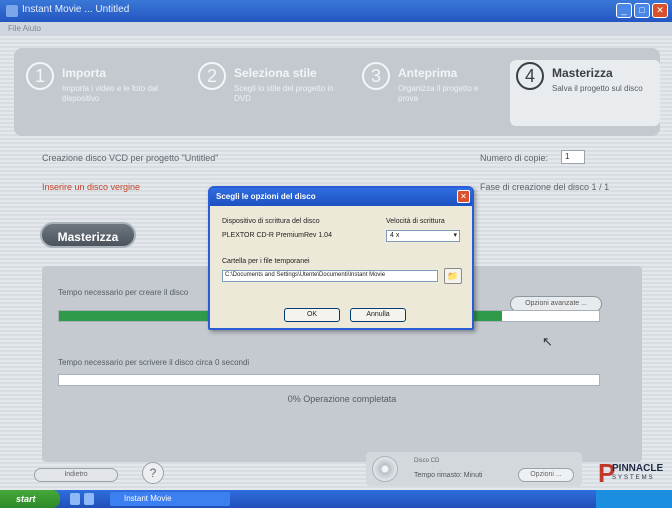  What do you see at coordinates (312, 315) in the screenshot?
I see `ok-button: OK` at bounding box center [312, 315].